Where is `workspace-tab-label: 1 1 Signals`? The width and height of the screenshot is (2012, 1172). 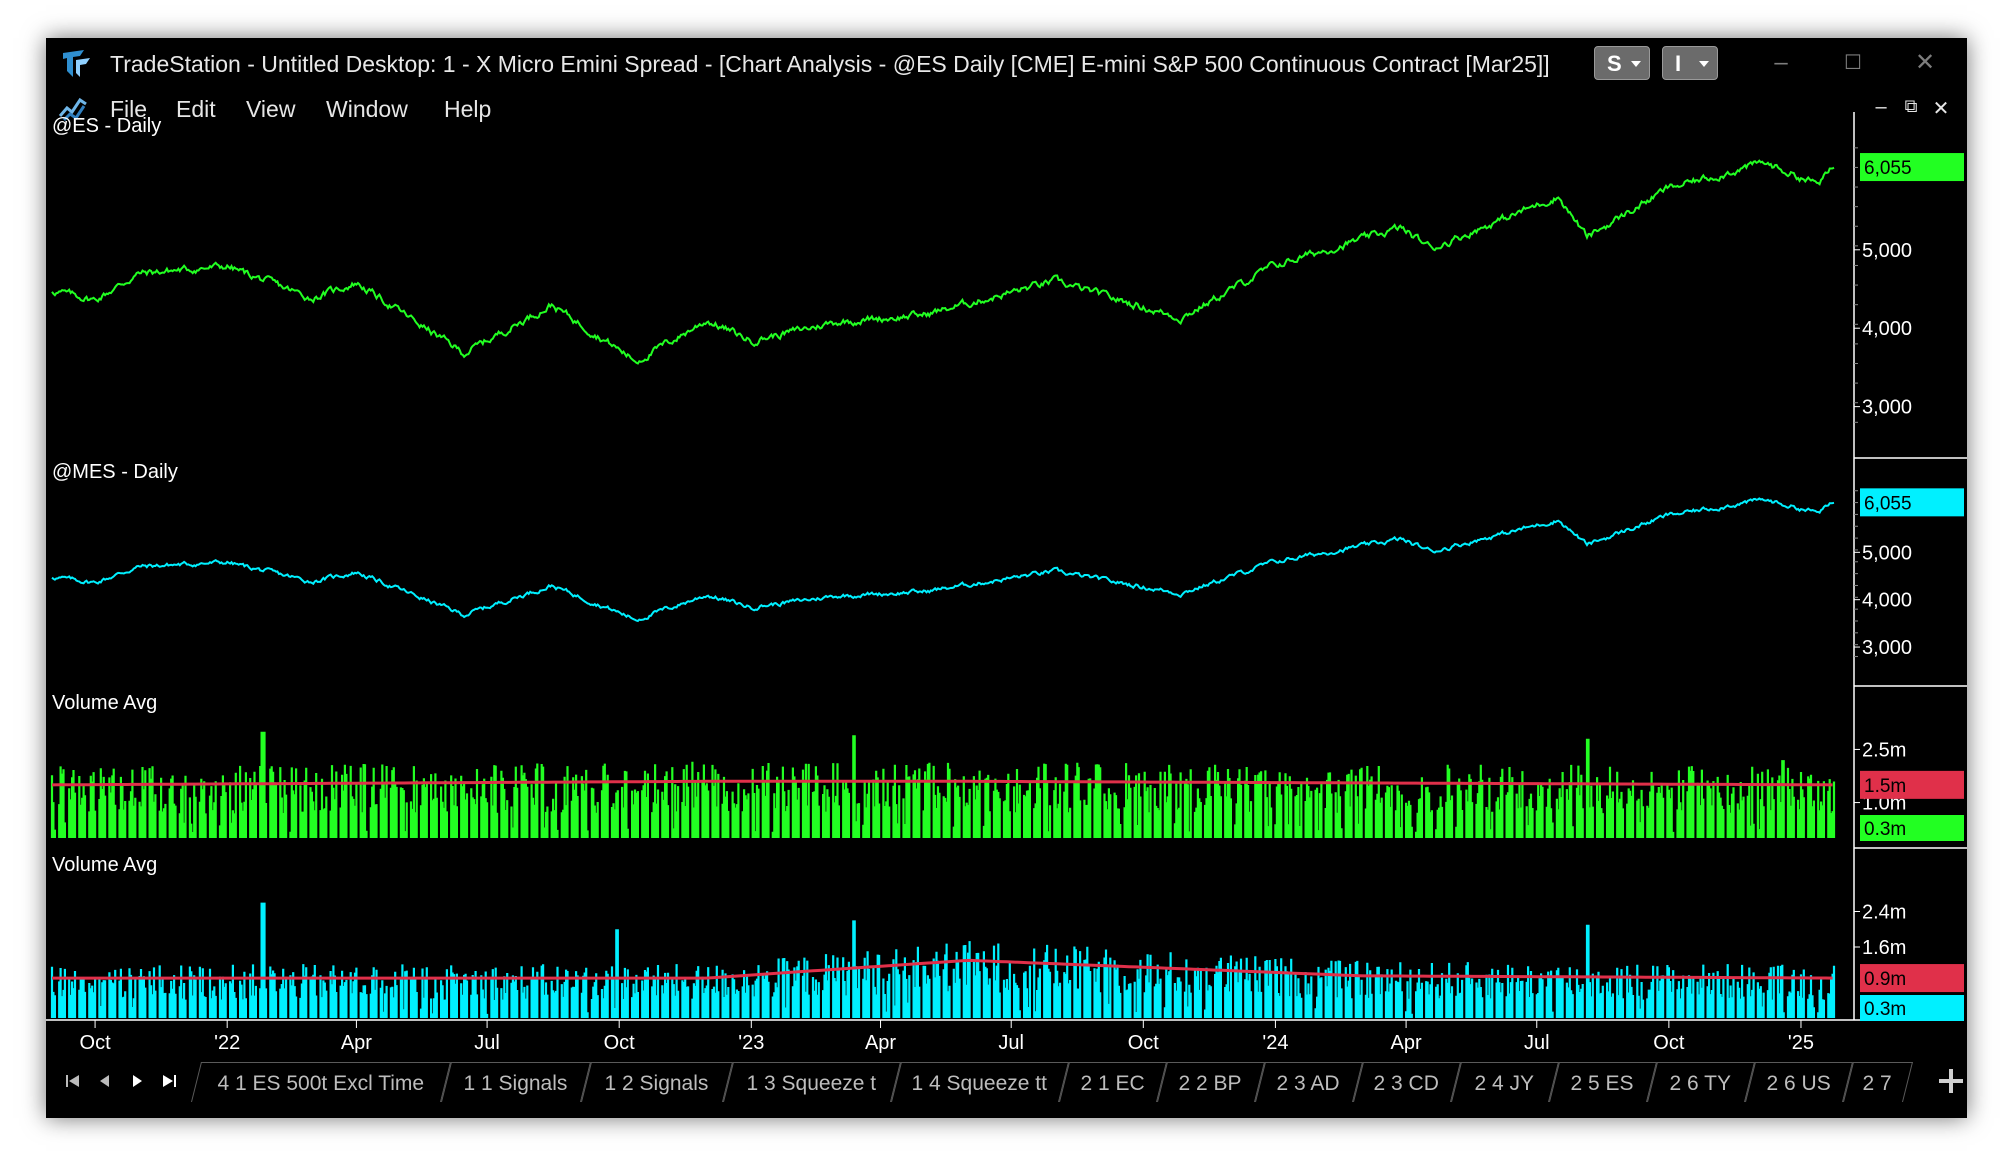
workspace-tab-label: 1 1 Signals is located at coordinates (515, 1083).